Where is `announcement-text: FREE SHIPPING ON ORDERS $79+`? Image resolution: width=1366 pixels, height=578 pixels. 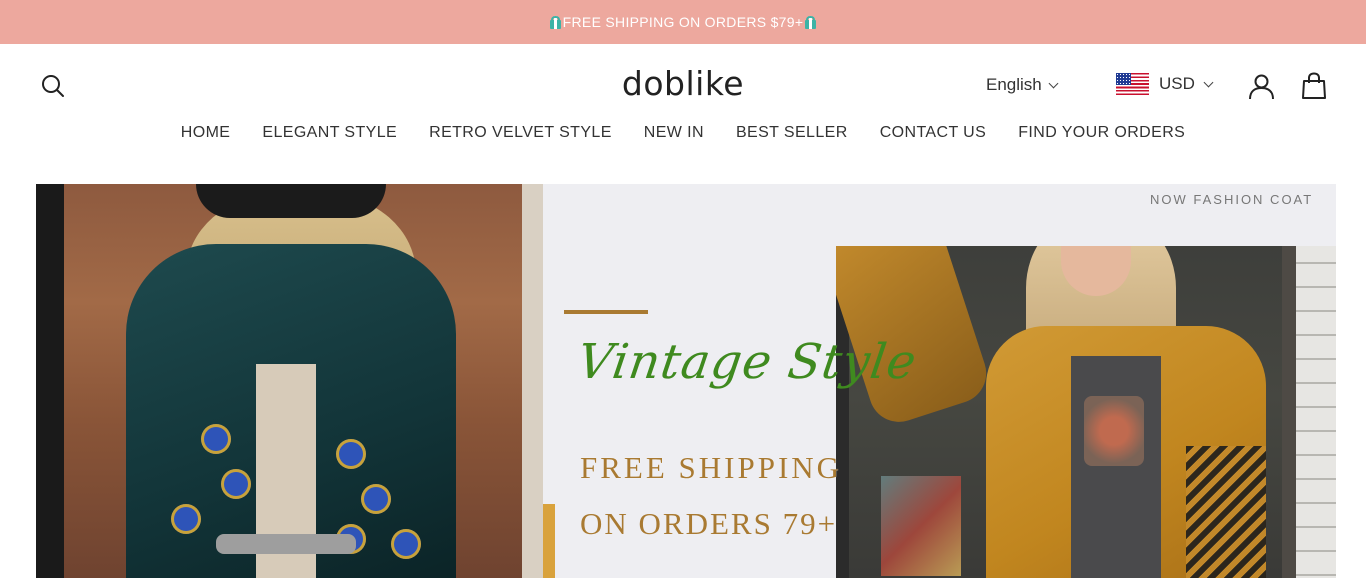 announcement-text: FREE SHIPPING ON ORDERS $79+ is located at coordinates (683, 22).